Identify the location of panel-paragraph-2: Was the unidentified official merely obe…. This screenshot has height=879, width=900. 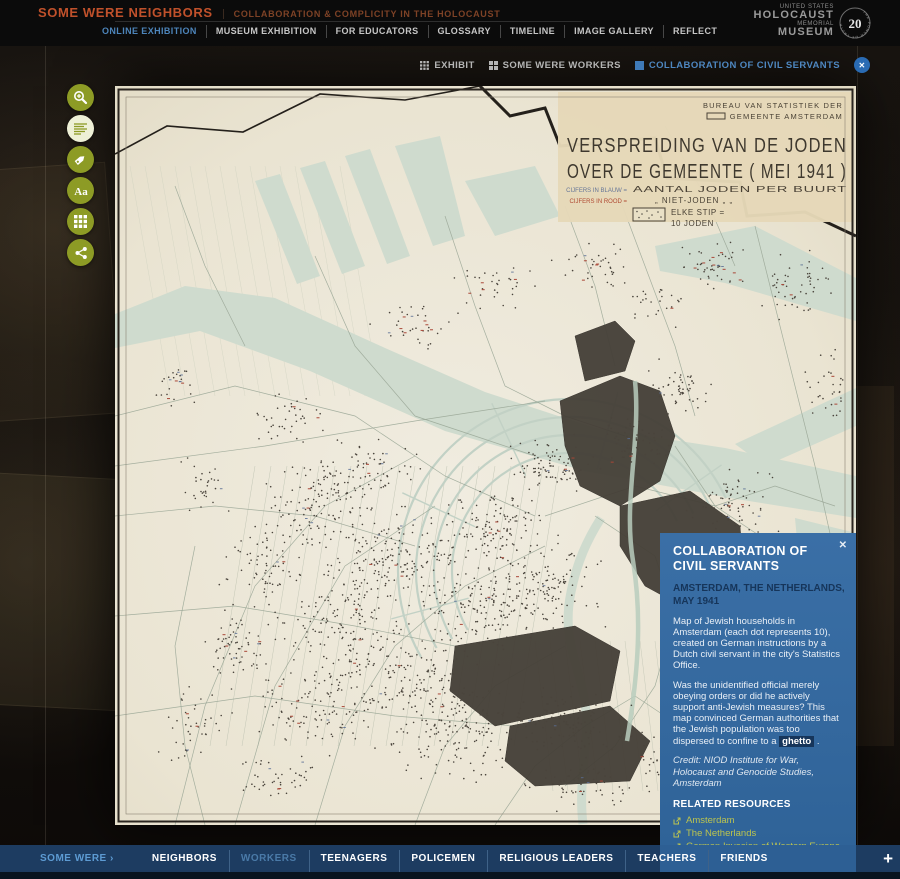
(758, 713).